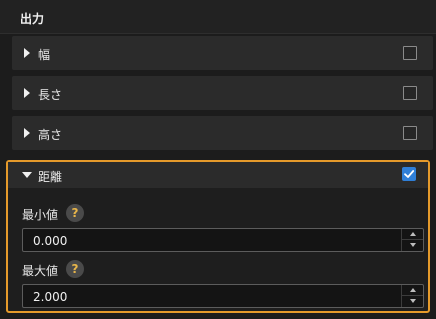  What do you see at coordinates (44, 55) in the screenshot?
I see `section-width-label: 幅` at bounding box center [44, 55].